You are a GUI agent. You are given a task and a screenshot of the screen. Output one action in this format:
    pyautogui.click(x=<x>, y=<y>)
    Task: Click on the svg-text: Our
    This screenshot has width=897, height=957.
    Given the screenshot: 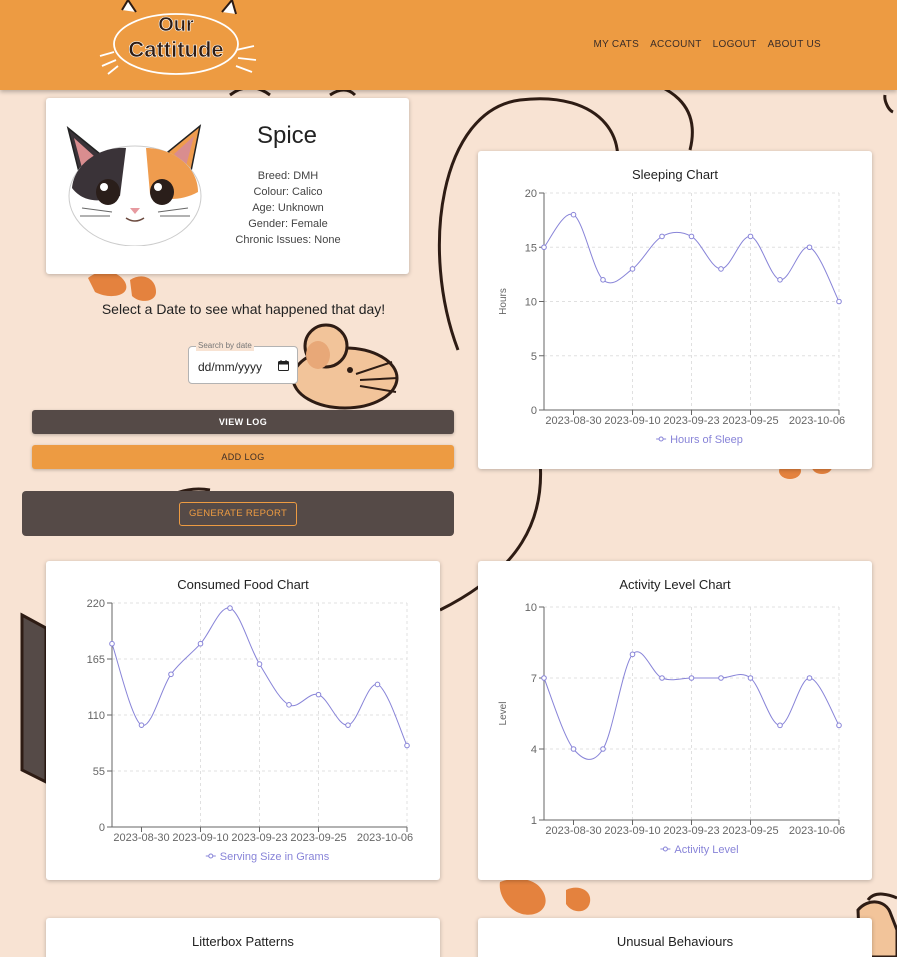 What is the action you would take?
    pyautogui.click(x=176, y=25)
    